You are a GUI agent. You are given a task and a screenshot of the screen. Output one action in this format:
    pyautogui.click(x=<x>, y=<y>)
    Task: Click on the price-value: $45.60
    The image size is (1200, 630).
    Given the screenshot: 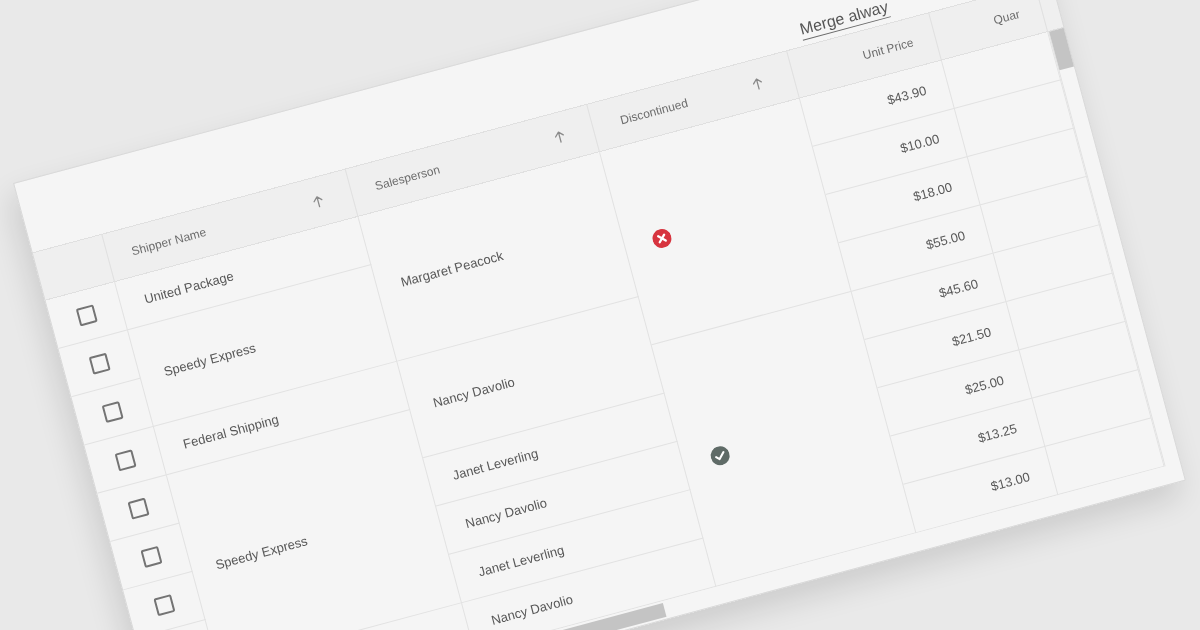 What is the action you would take?
    pyautogui.click(x=958, y=288)
    